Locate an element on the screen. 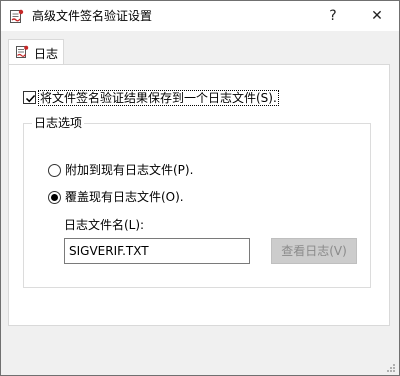  log-options-title: 日志选项 is located at coordinates (58, 123).